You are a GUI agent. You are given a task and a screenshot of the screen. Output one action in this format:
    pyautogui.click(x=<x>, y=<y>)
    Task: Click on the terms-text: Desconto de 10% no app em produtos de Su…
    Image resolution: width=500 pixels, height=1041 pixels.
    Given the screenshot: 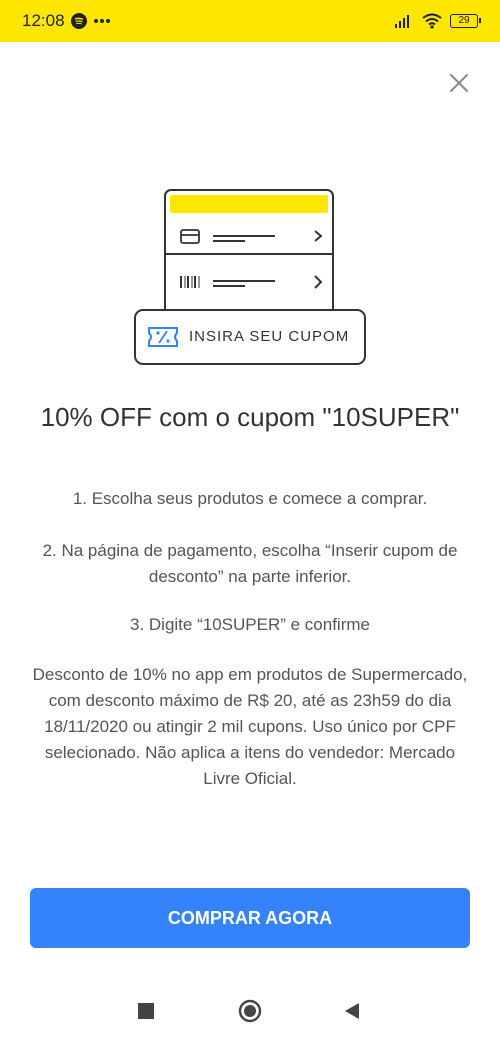 What is the action you would take?
    pyautogui.click(x=250, y=726)
    